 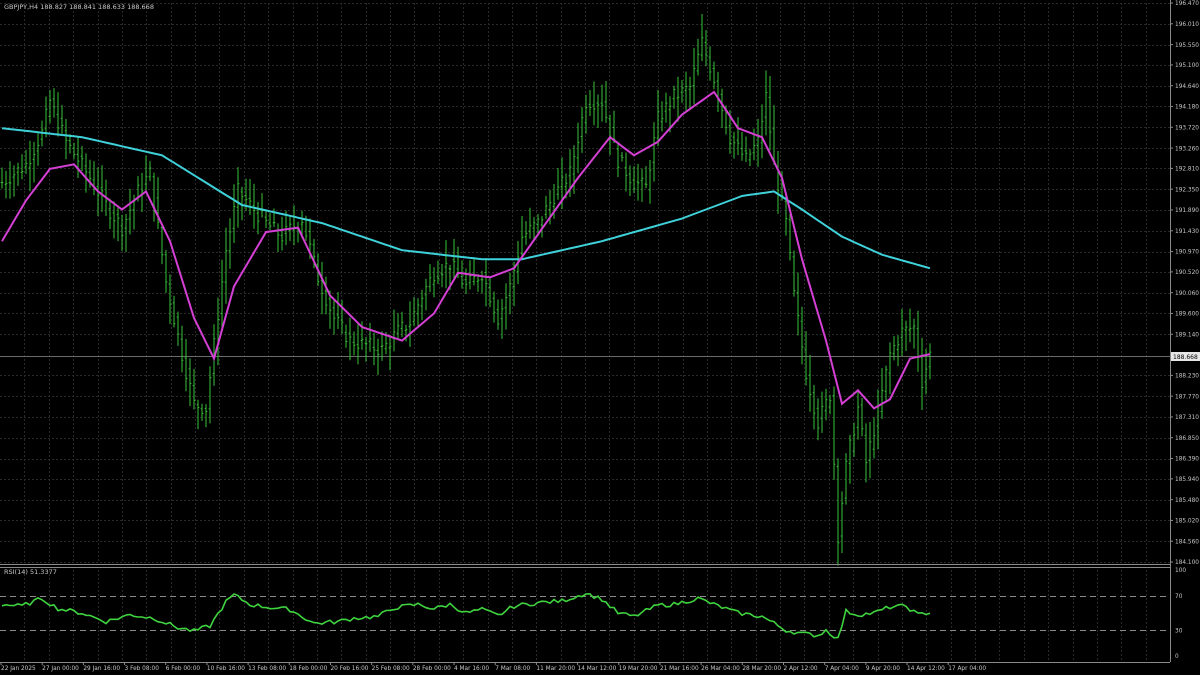 What do you see at coordinates (1187, 46) in the screenshot?
I see `price-tick-label: 195.550` at bounding box center [1187, 46].